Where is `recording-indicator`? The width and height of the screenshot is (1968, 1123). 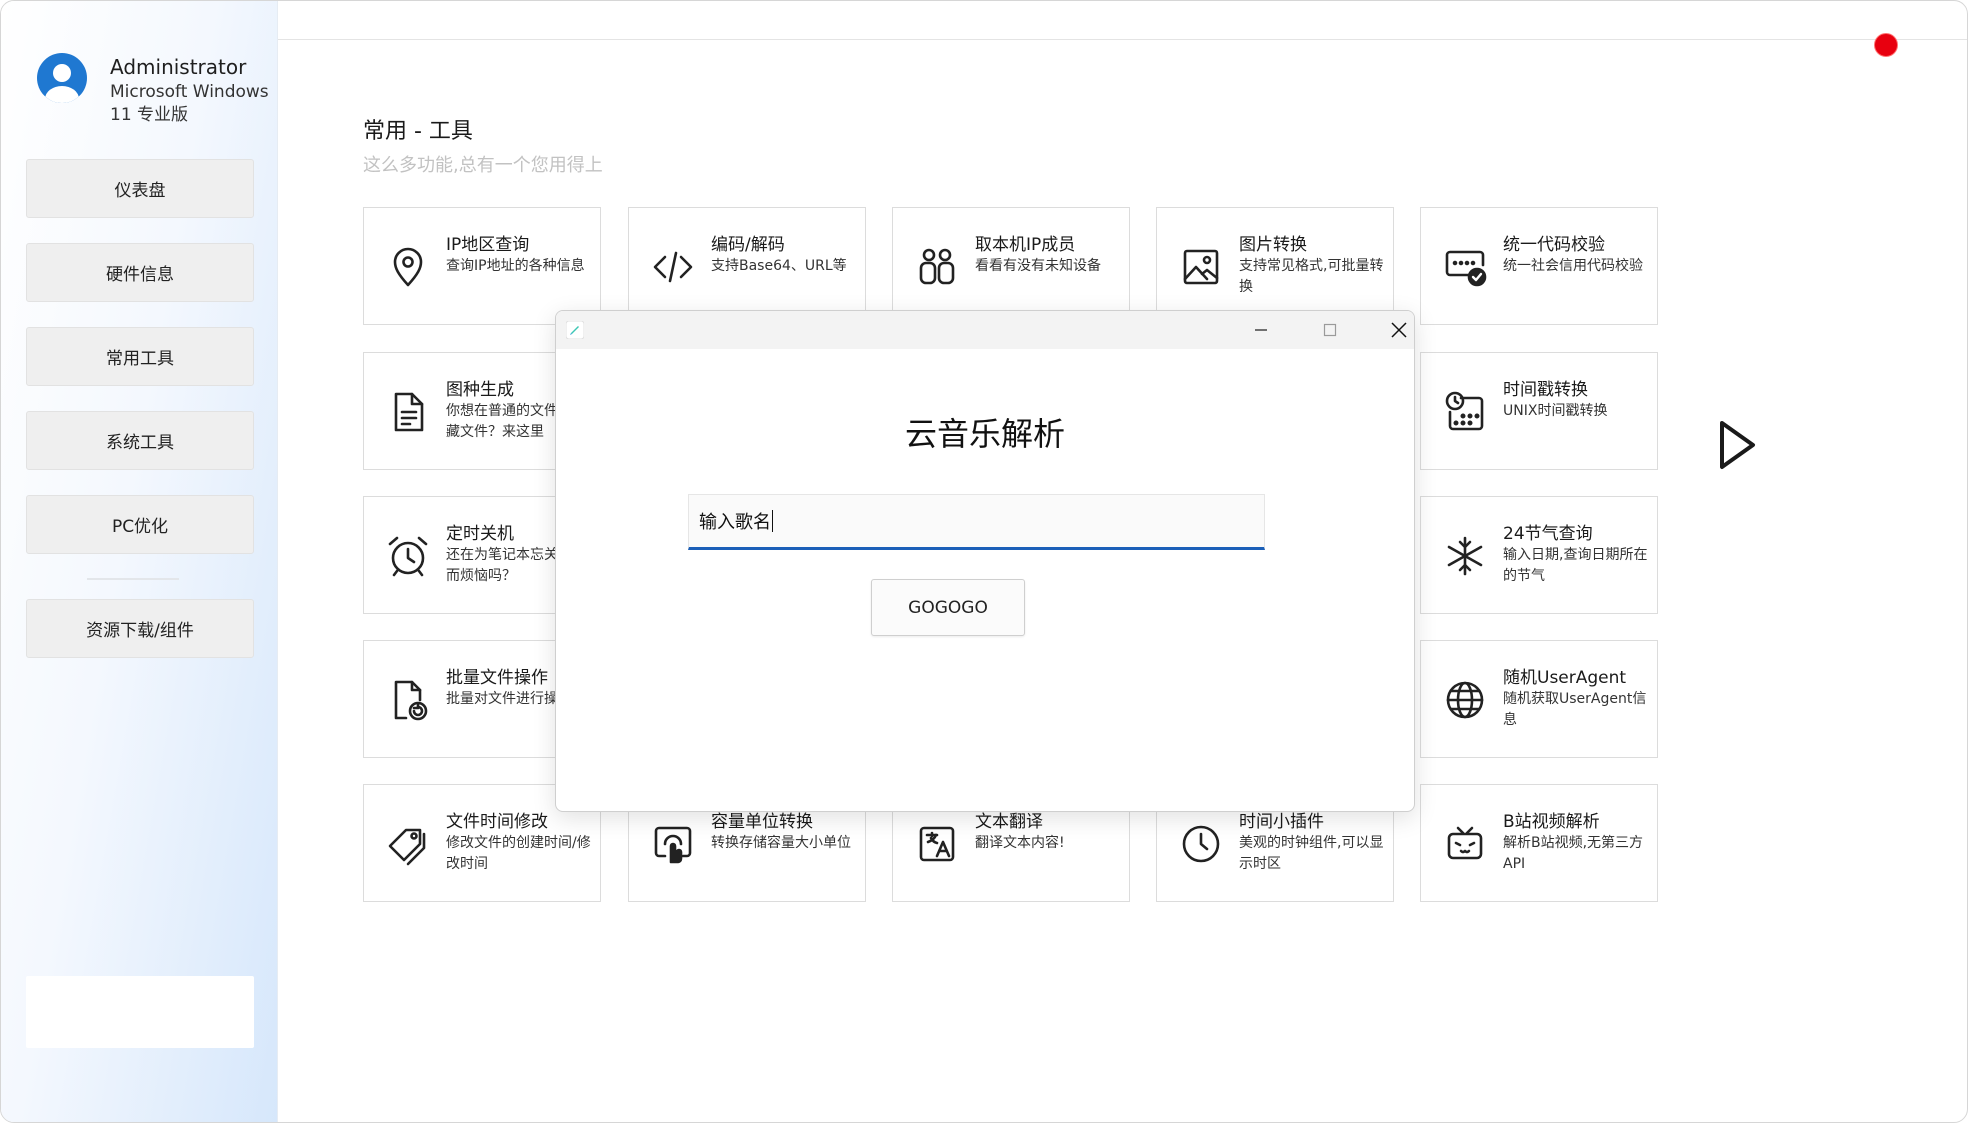
recording-indicator is located at coordinates (1886, 45).